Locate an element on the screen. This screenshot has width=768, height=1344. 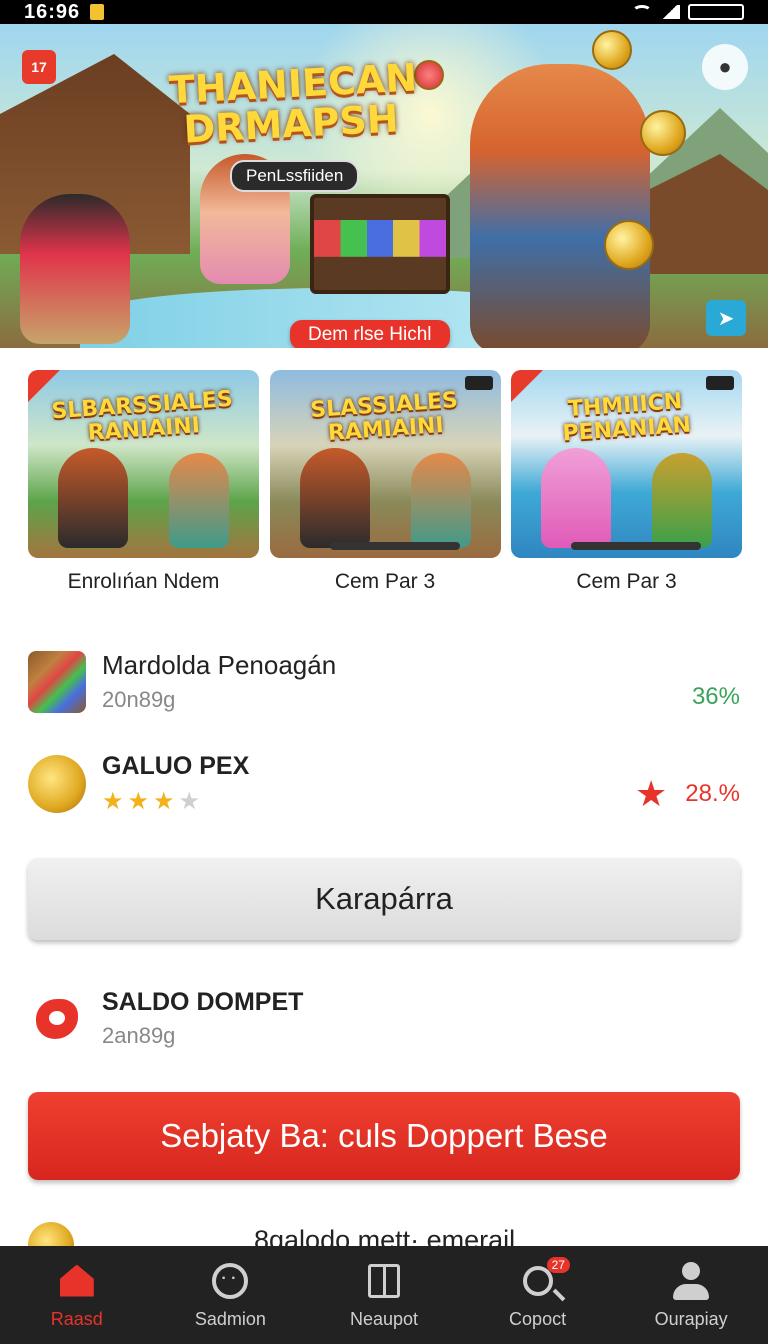
list-item: Mardolda Penoagán 20n89g 36% is located at coordinates (384, 681).